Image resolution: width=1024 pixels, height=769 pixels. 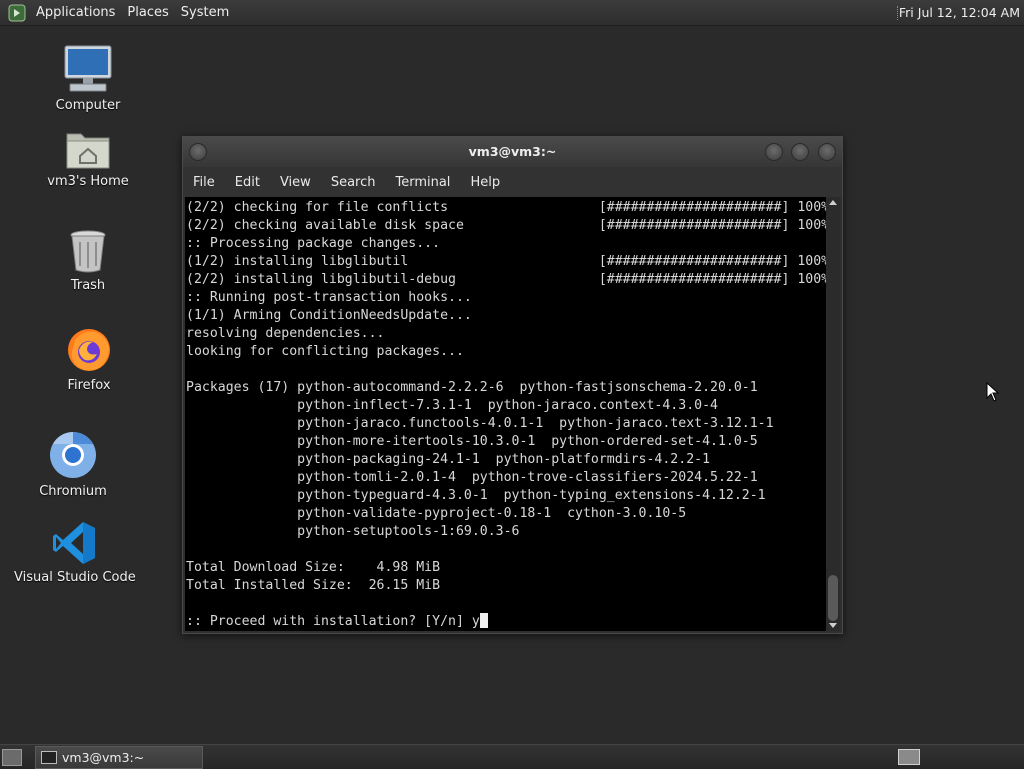 What do you see at coordinates (476, 621) in the screenshot?
I see `terminal-input: y` at bounding box center [476, 621].